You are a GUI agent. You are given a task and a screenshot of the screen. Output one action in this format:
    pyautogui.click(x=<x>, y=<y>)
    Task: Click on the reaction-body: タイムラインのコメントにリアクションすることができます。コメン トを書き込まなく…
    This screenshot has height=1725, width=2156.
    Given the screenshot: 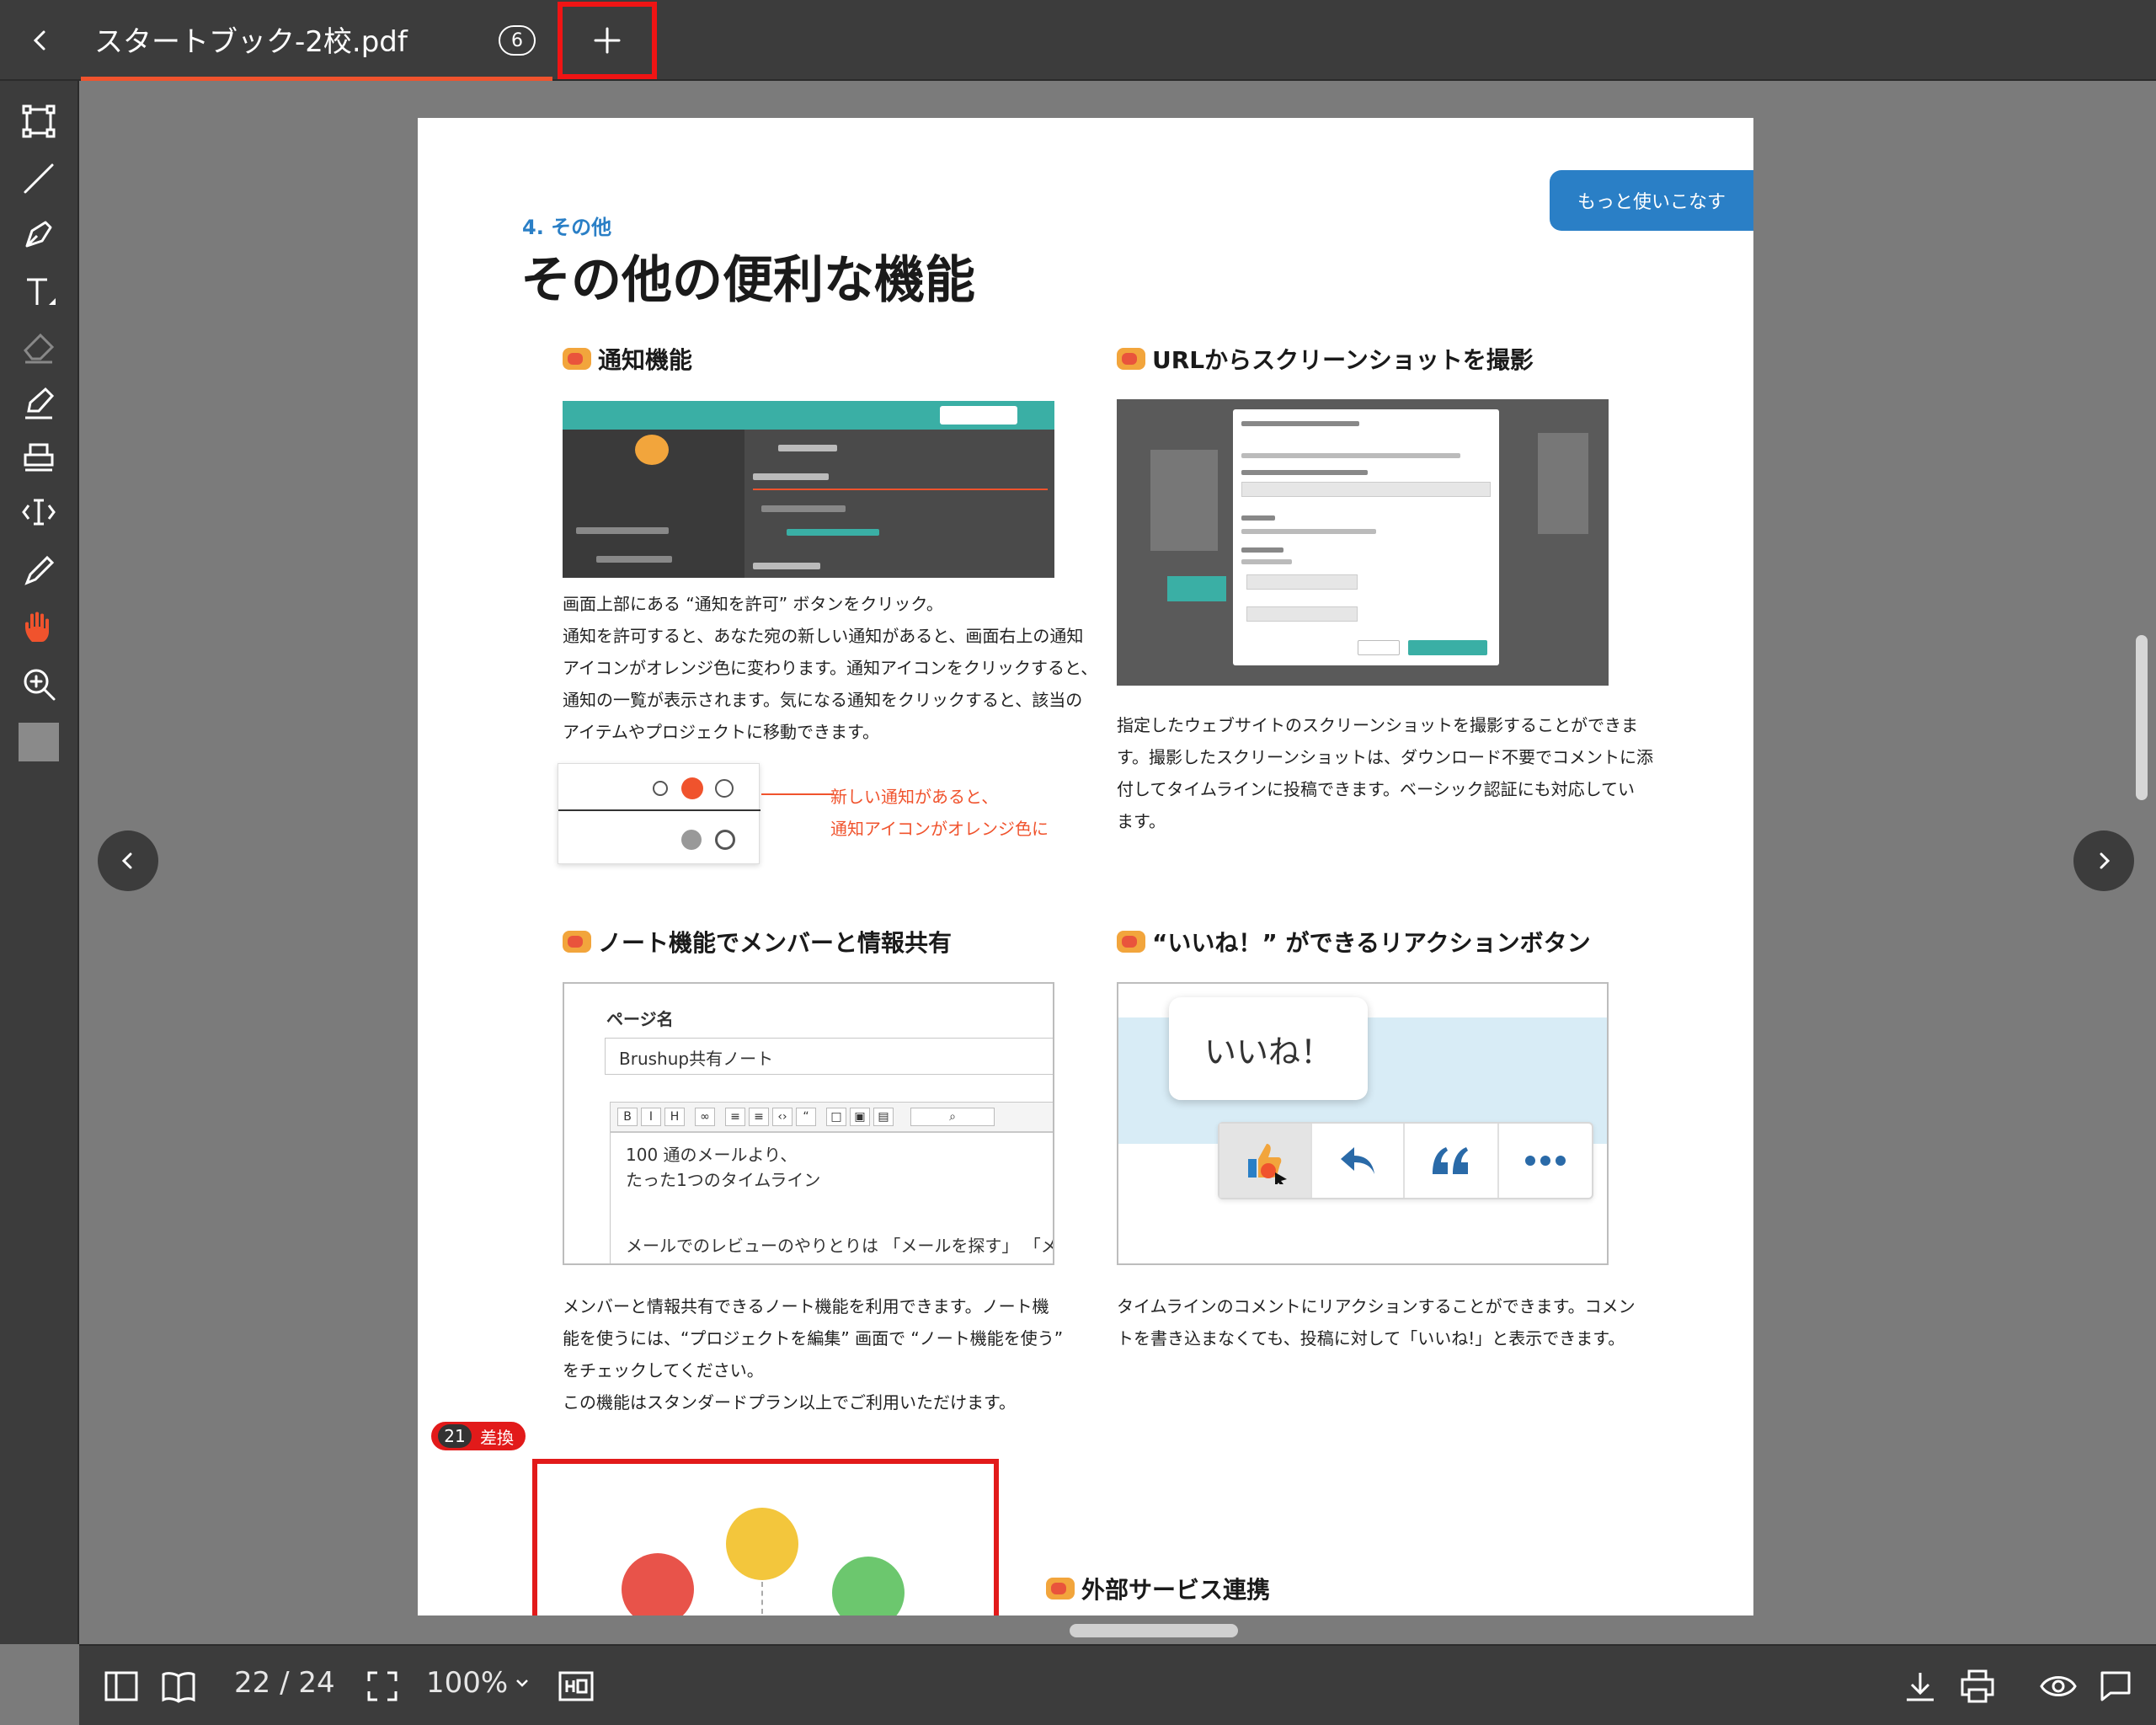 What is the action you would take?
    pyautogui.click(x=1376, y=1322)
    